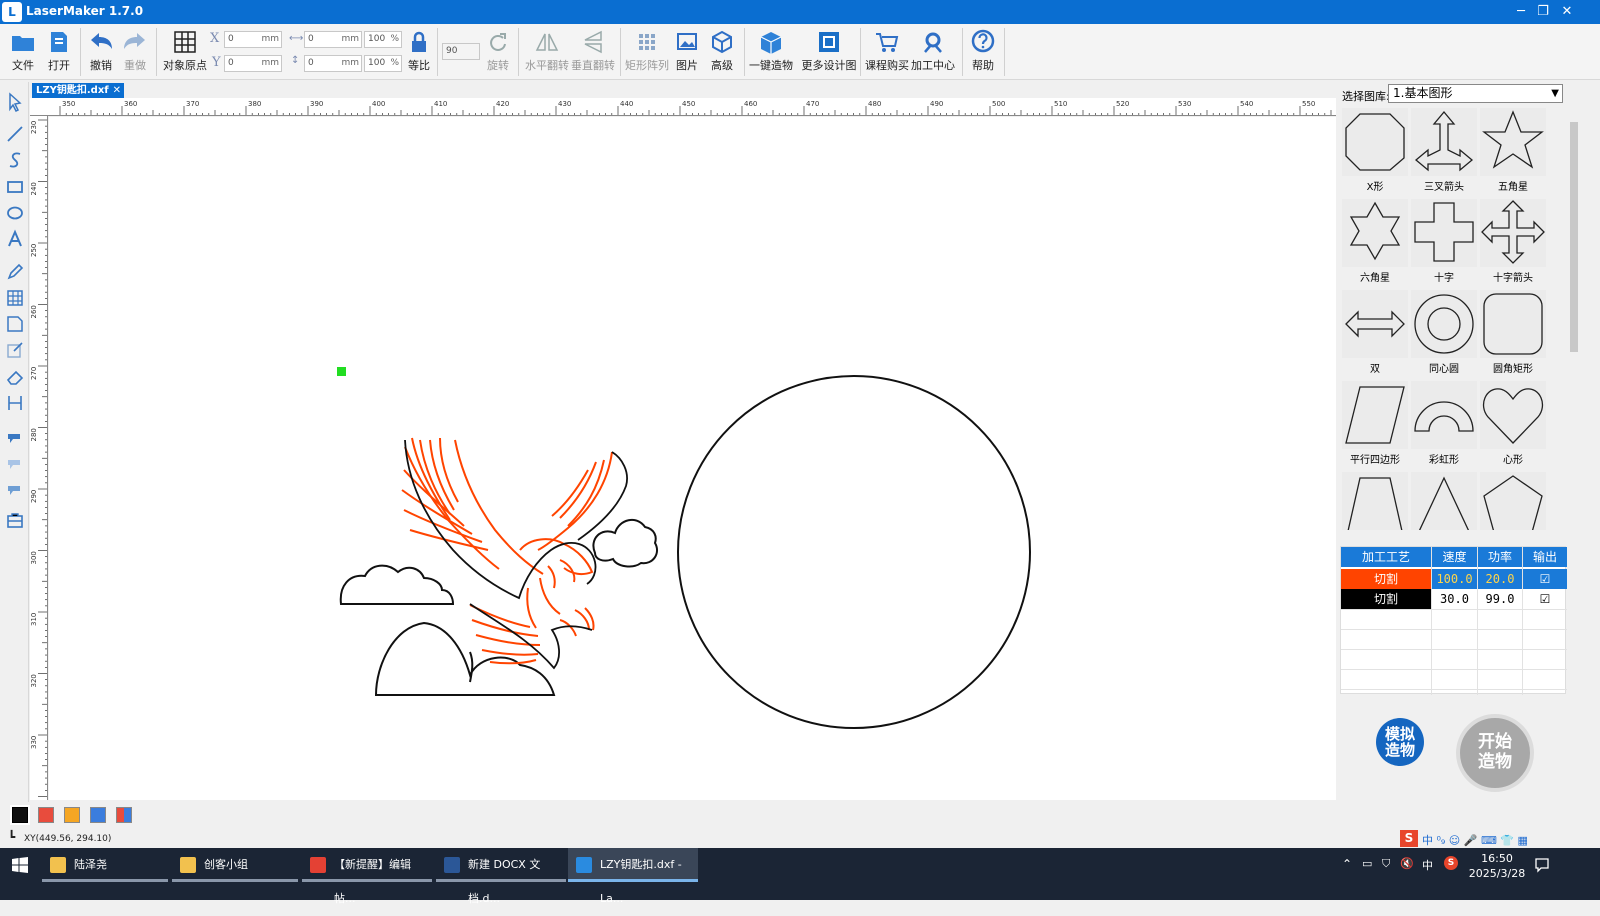 The height and width of the screenshot is (916, 1600). Describe the element at coordinates (1375, 425) in the screenshot. I see `parallelogram-shape: 平行四边形` at that location.